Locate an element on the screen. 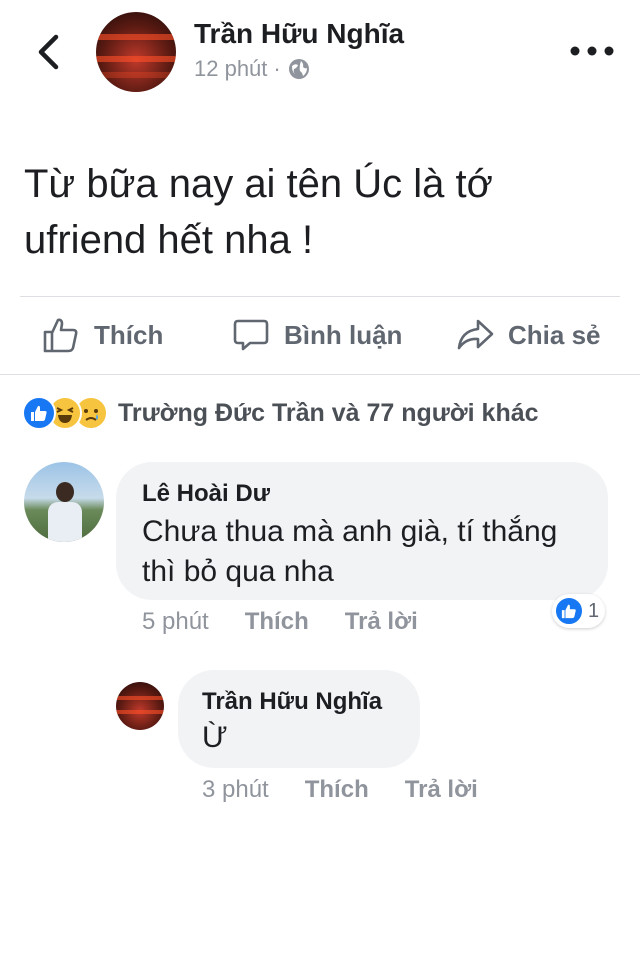  comment-actions: 5 phút Thích Trả lời is located at coordinates (280, 622).